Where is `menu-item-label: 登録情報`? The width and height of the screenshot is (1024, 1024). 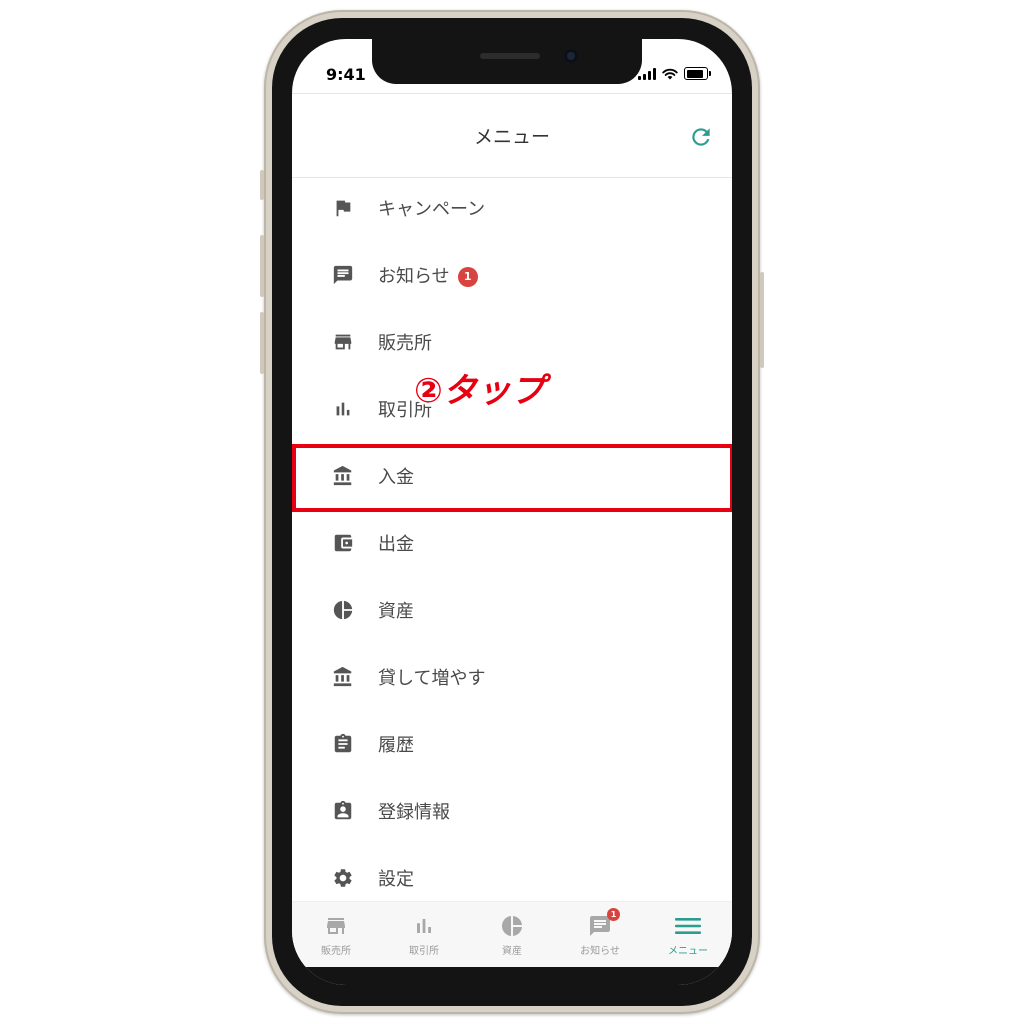 menu-item-label: 登録情報 is located at coordinates (414, 812).